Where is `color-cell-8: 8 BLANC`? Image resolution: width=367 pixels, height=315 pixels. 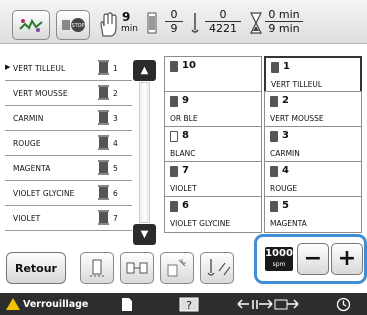 color-cell-8: 8 BLANC is located at coordinates (213, 144).